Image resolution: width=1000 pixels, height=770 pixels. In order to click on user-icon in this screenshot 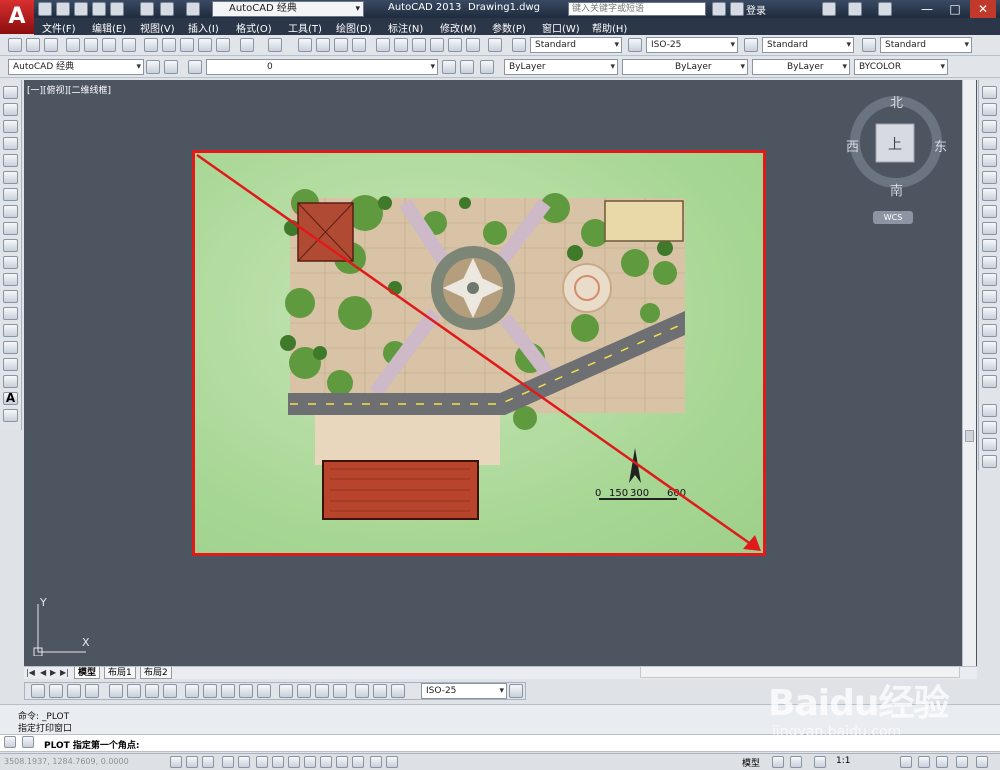, I will do `click(737, 9)`.